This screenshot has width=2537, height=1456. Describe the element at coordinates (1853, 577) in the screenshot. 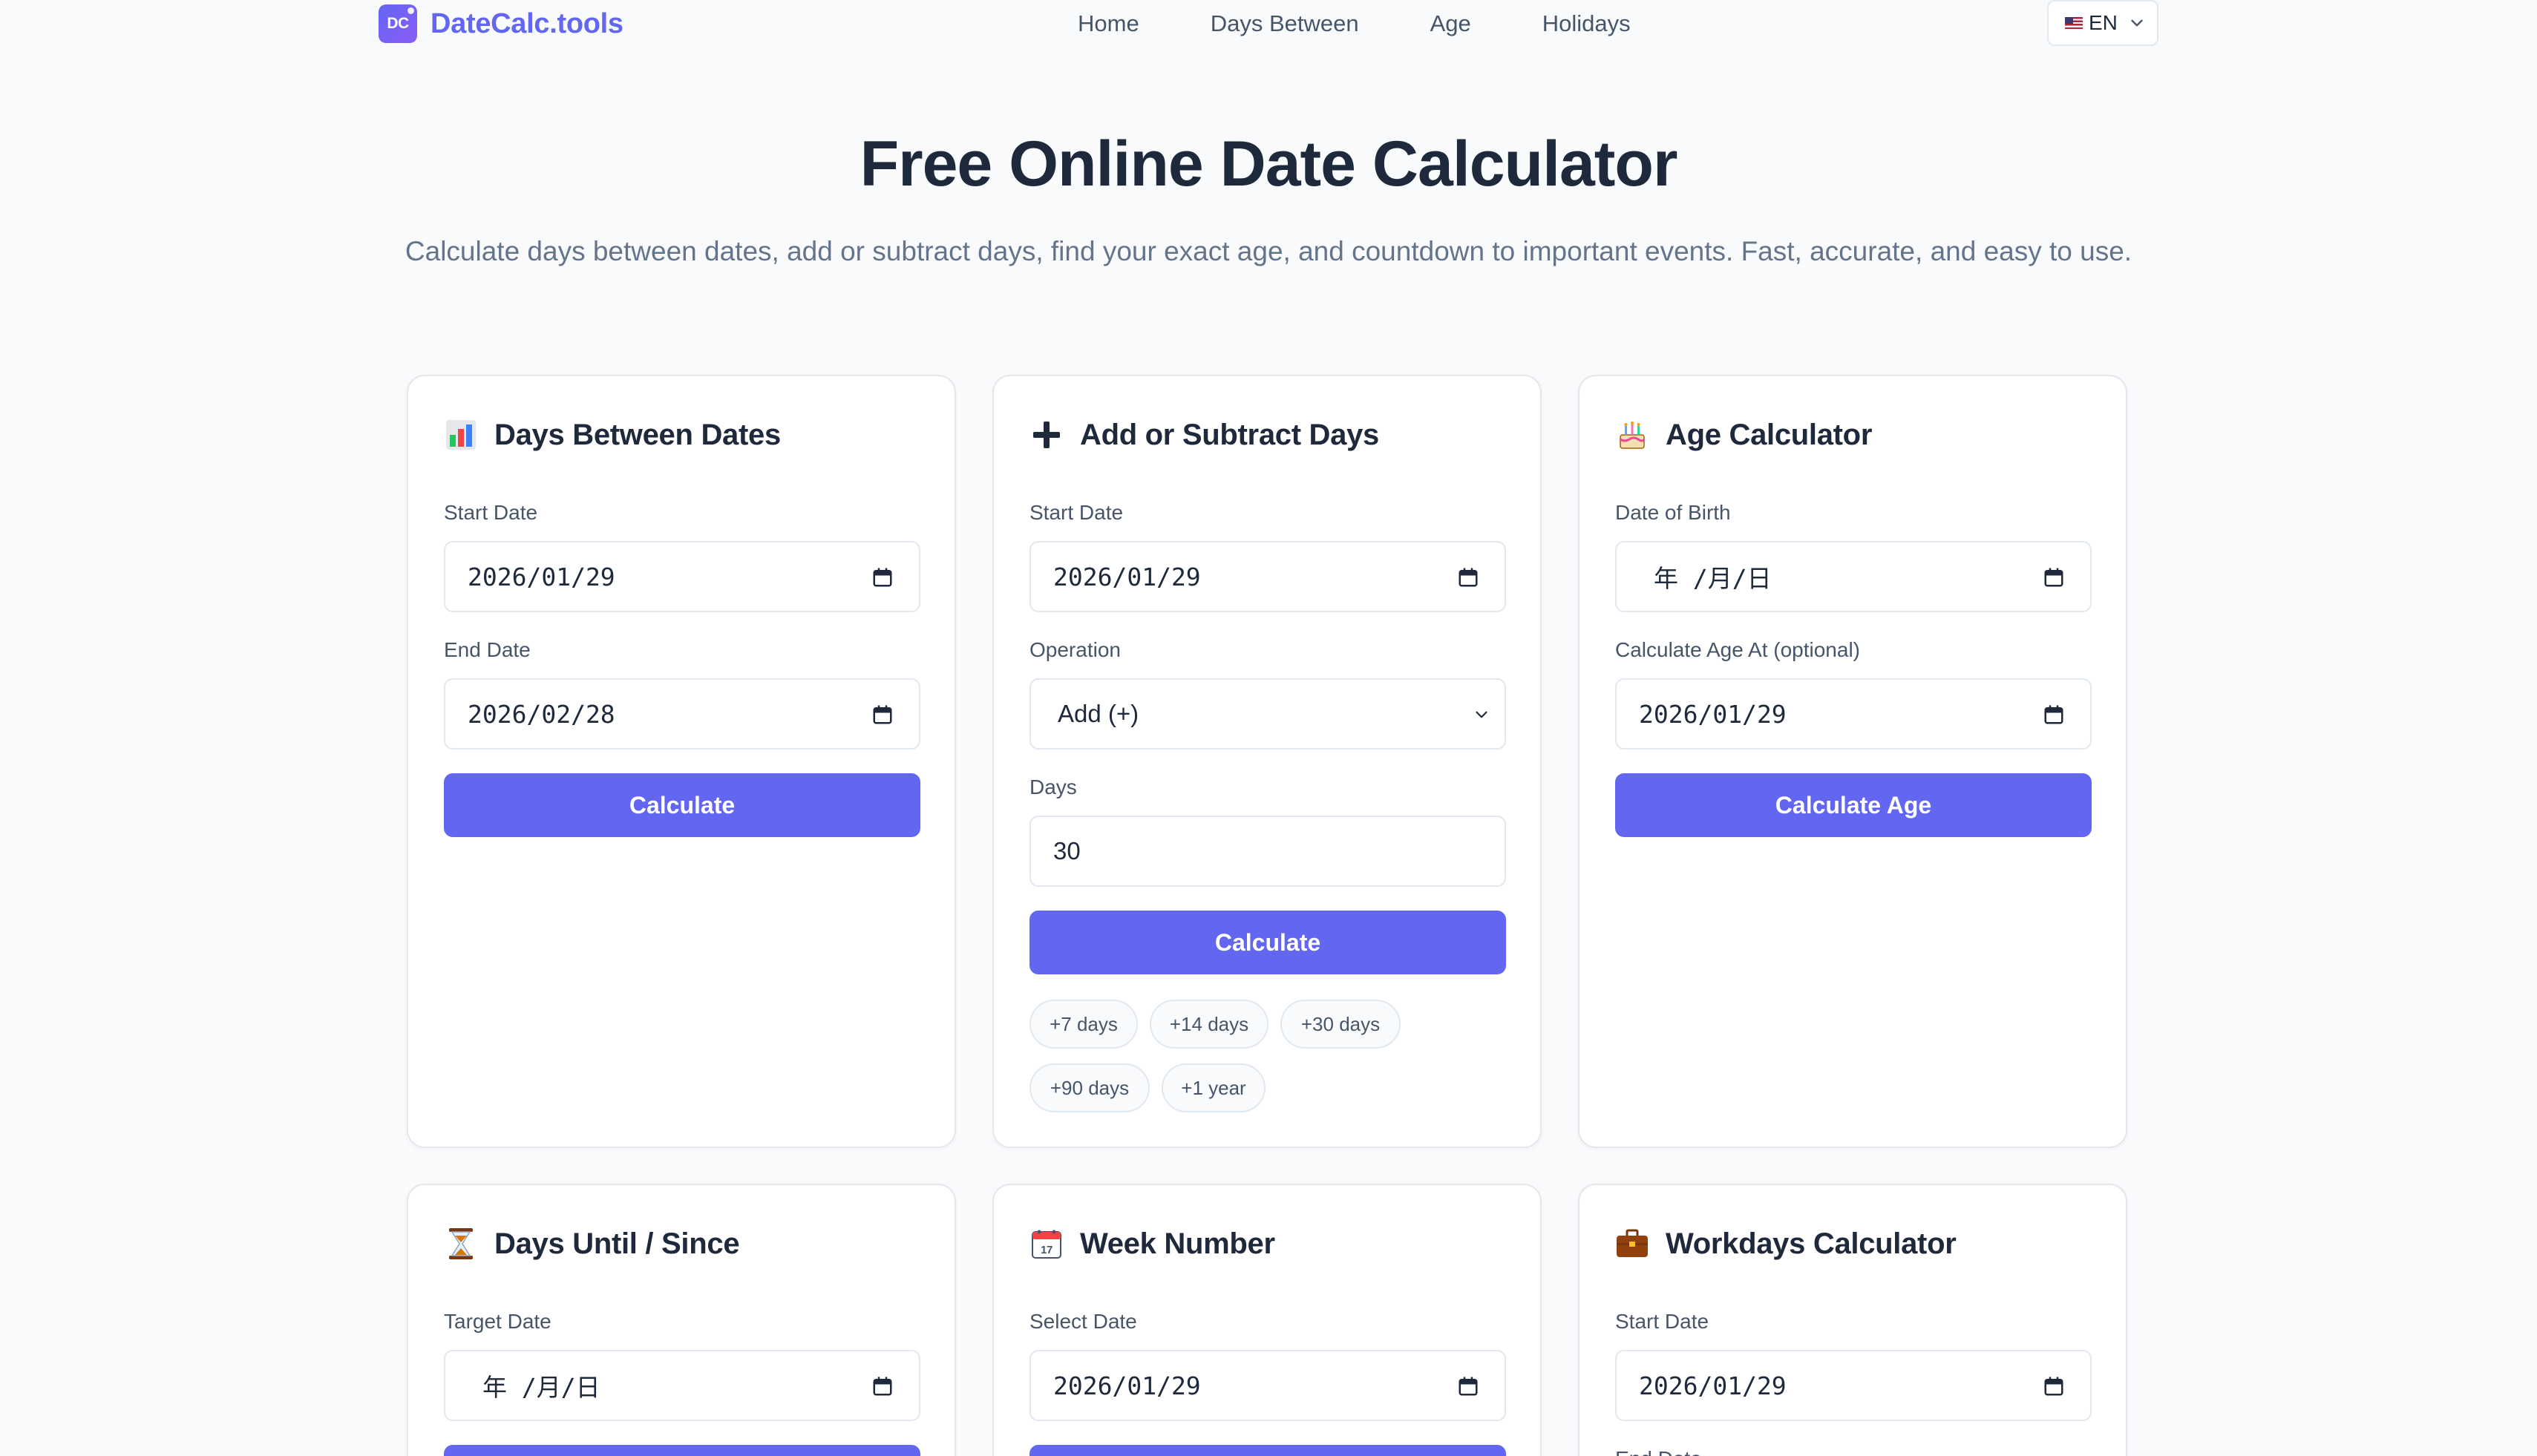

I see `dob-input: 年 /月/日` at that location.